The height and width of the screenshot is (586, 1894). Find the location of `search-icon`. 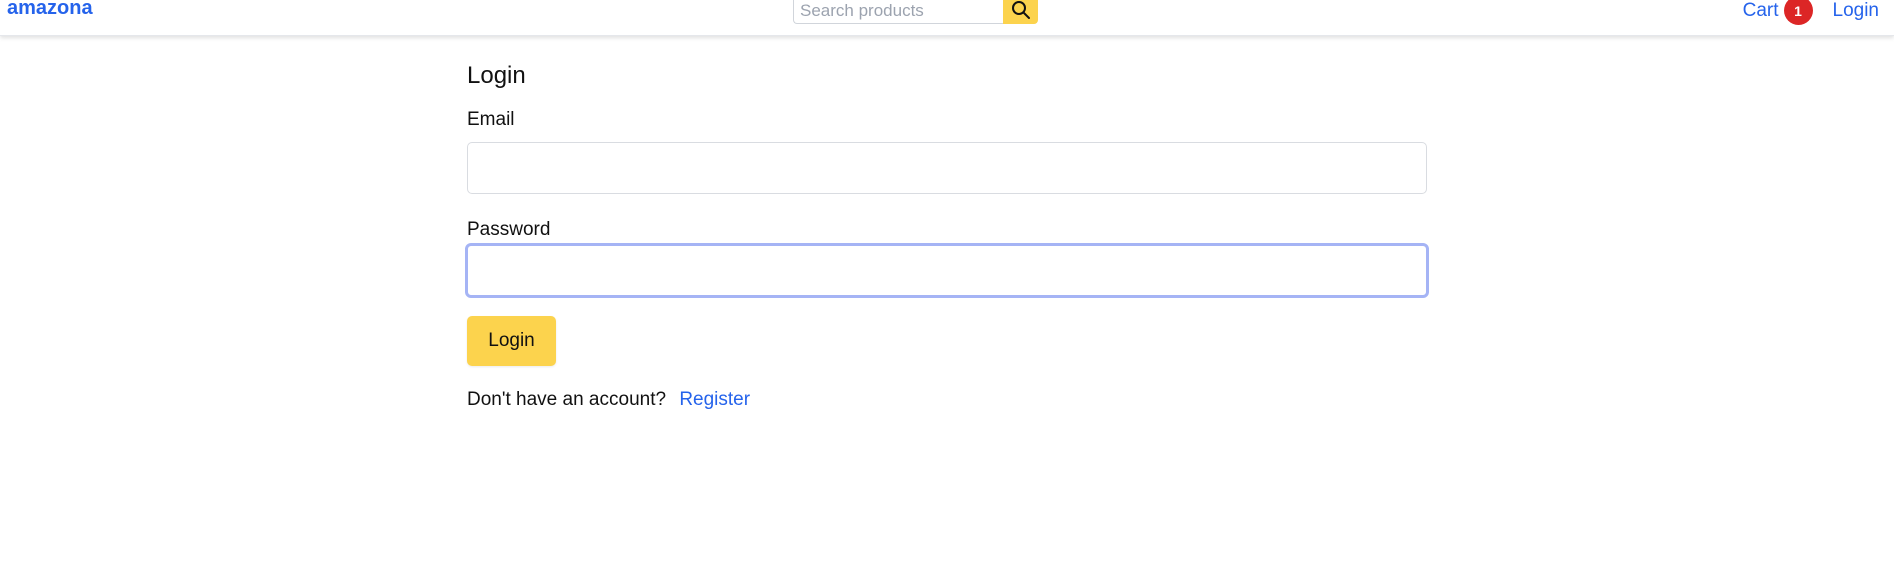

search-icon is located at coordinates (1021, 11).